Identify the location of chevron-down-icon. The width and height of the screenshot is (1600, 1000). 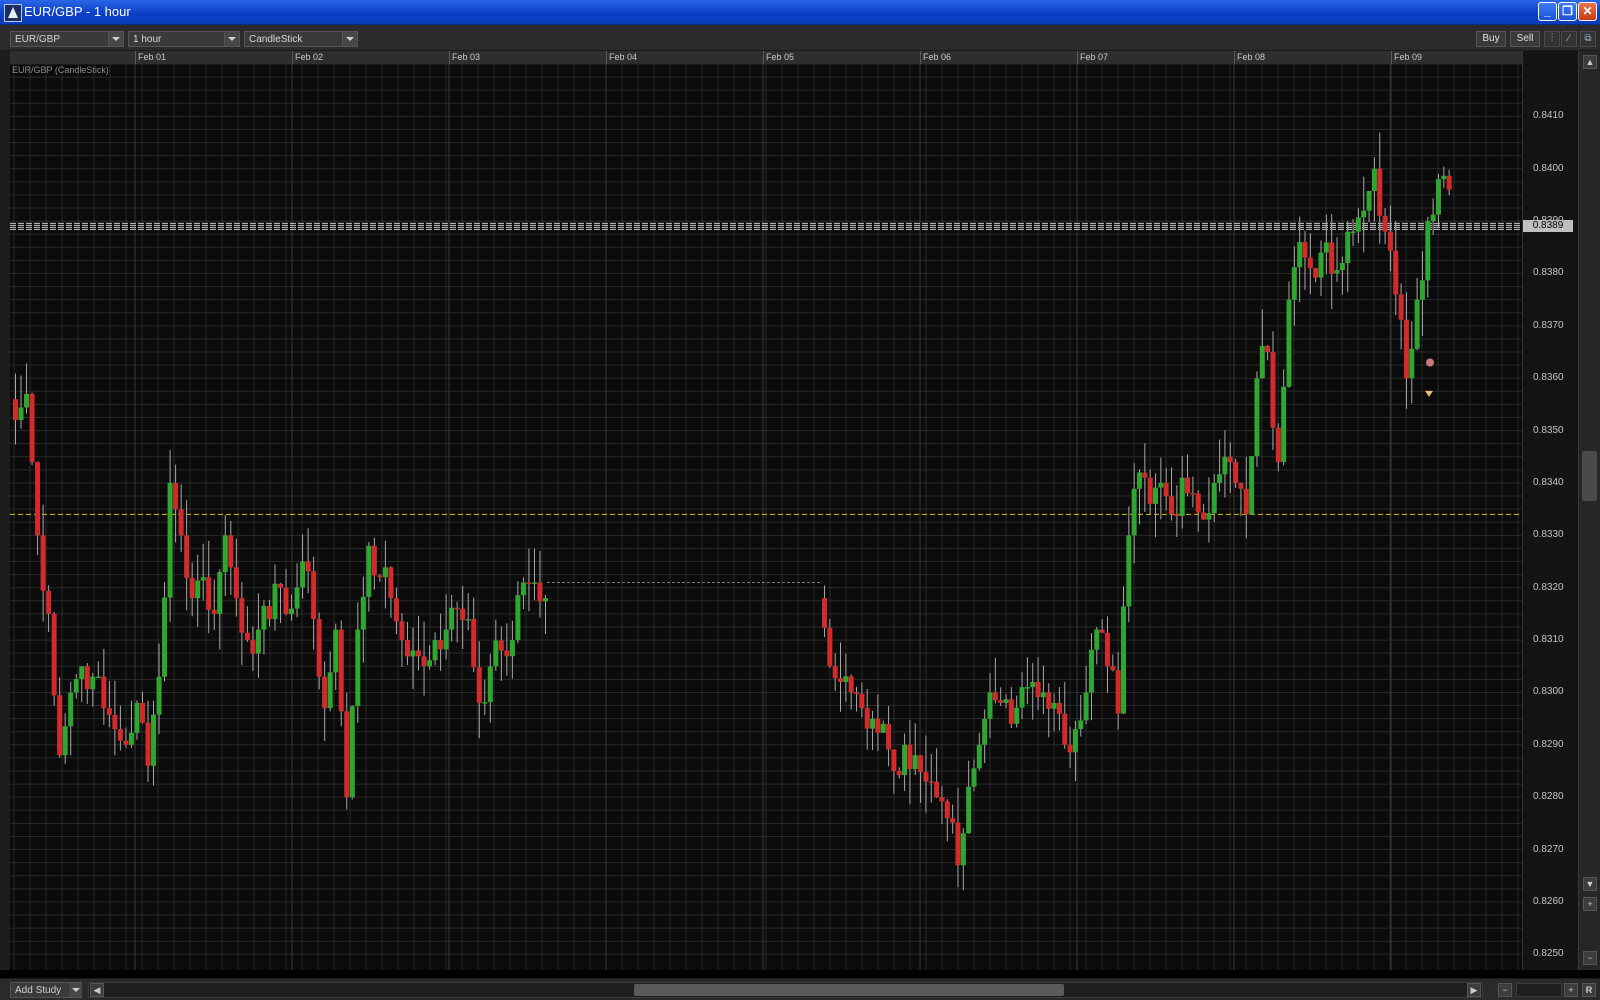
(75, 990).